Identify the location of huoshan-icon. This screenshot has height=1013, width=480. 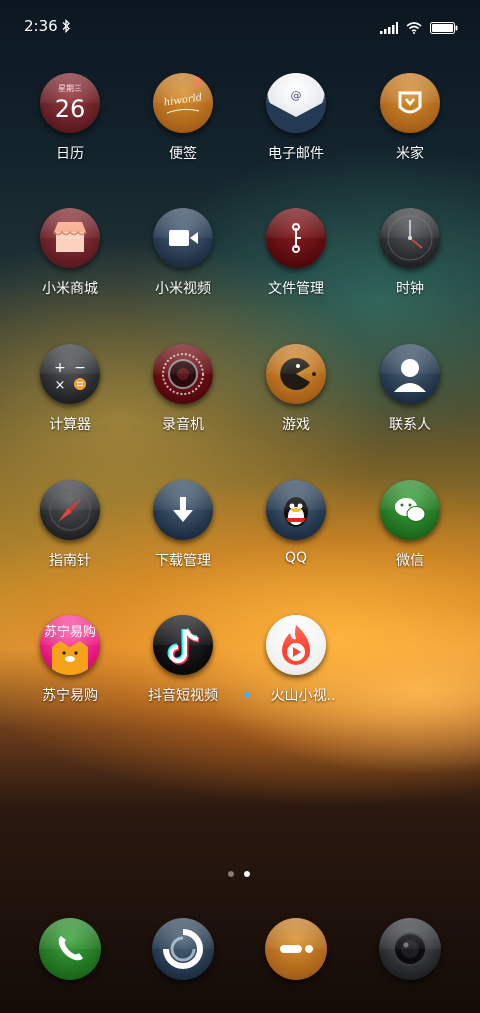
(296, 645).